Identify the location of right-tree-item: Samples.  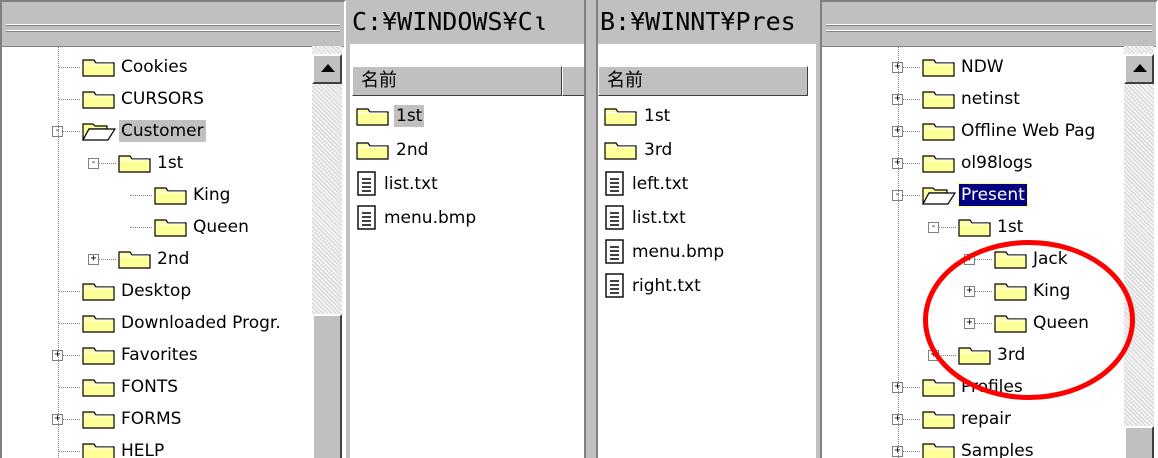
(979, 447).